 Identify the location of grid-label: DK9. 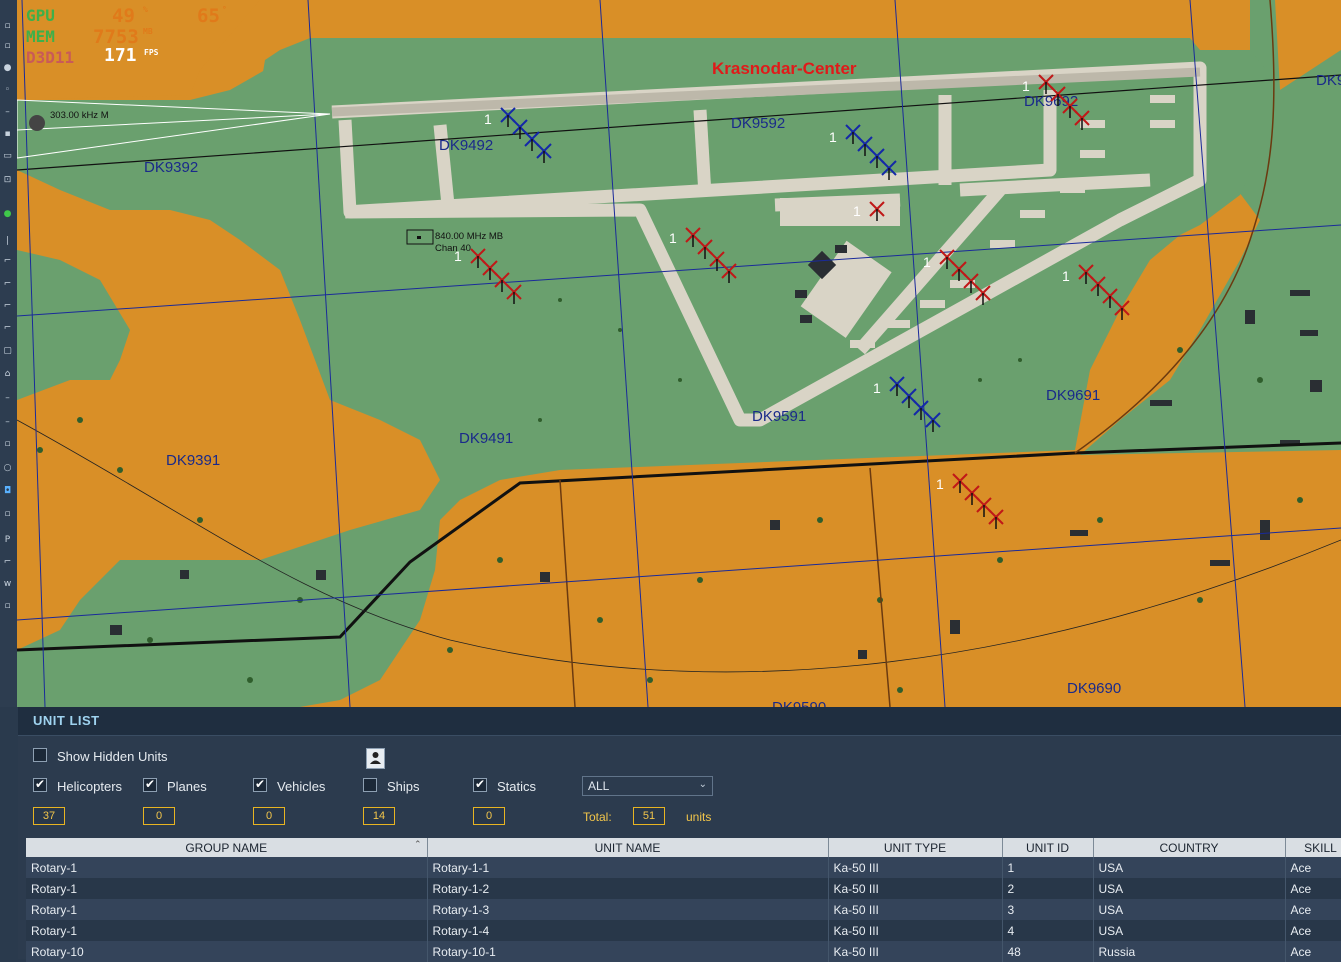
(1328, 80).